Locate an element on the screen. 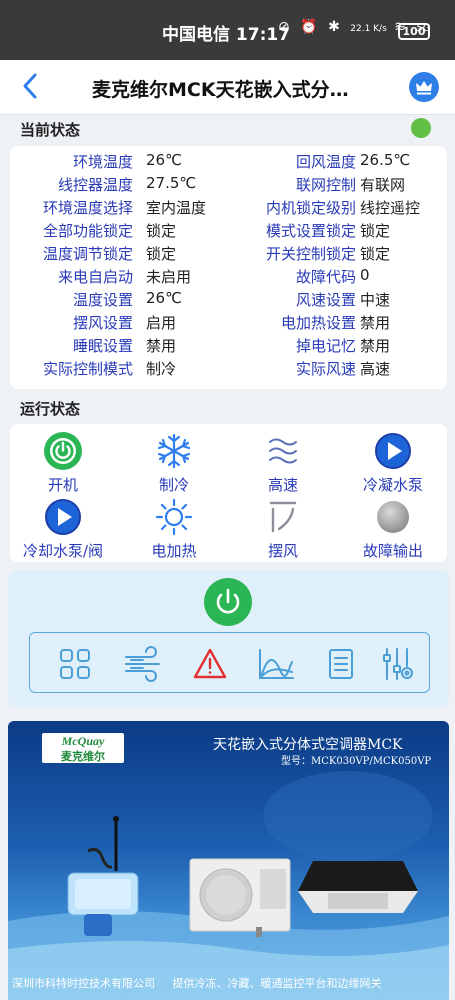 The width and height of the screenshot is (455, 1000). net-speed: 22.1 K/s is located at coordinates (368, 29).